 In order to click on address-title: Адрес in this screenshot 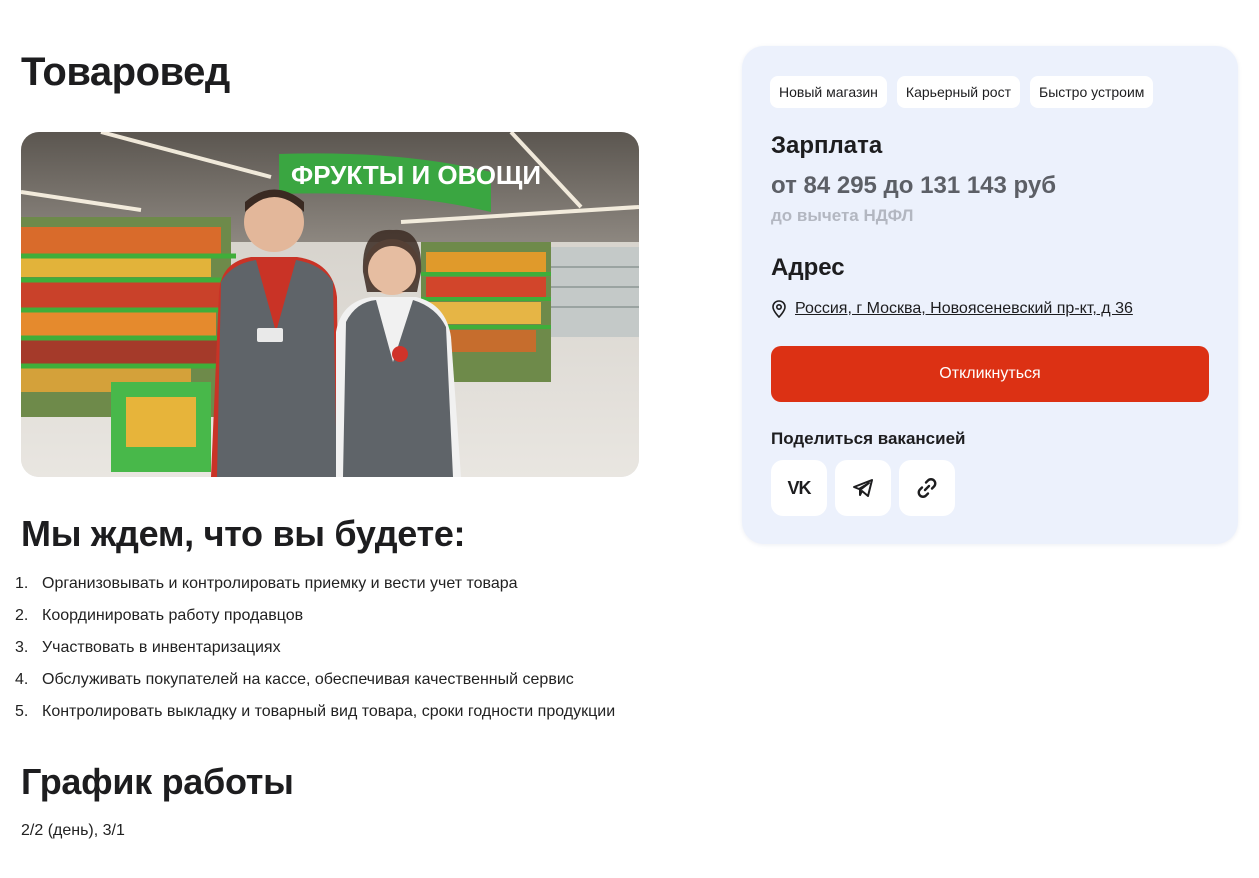, I will do `click(808, 267)`.